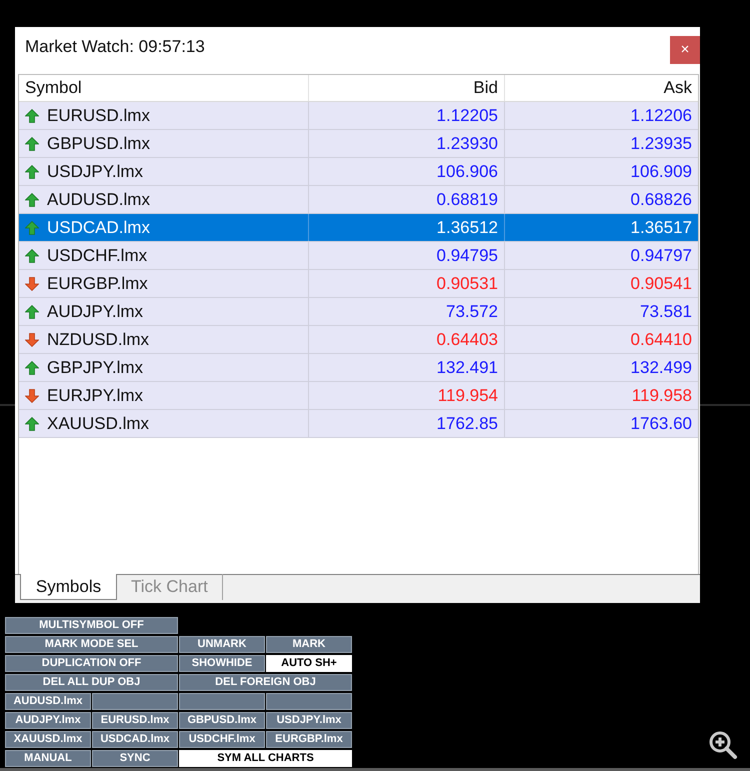 Image resolution: width=750 pixels, height=771 pixels. I want to click on table-row: XAUUSD.lmx 1762.85 1763.60, so click(358, 424).